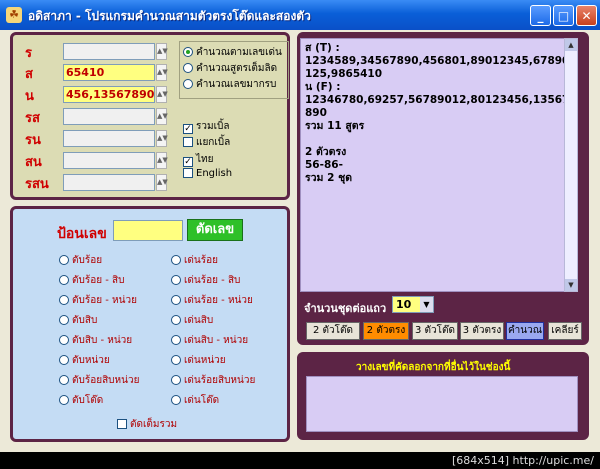 The image size is (600, 469). I want to click on cut-left-option-0: ตับร้อย, so click(80, 260).